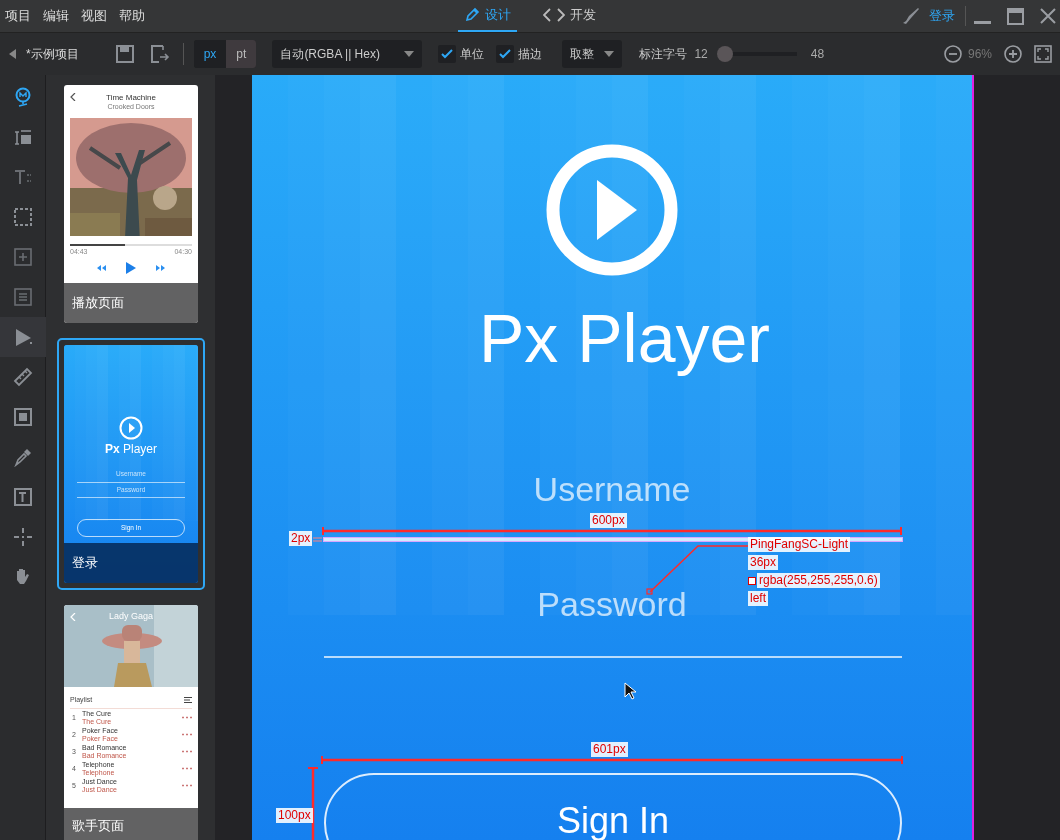 This screenshot has height=840, width=1060. I want to click on font-info: left, so click(758, 598).